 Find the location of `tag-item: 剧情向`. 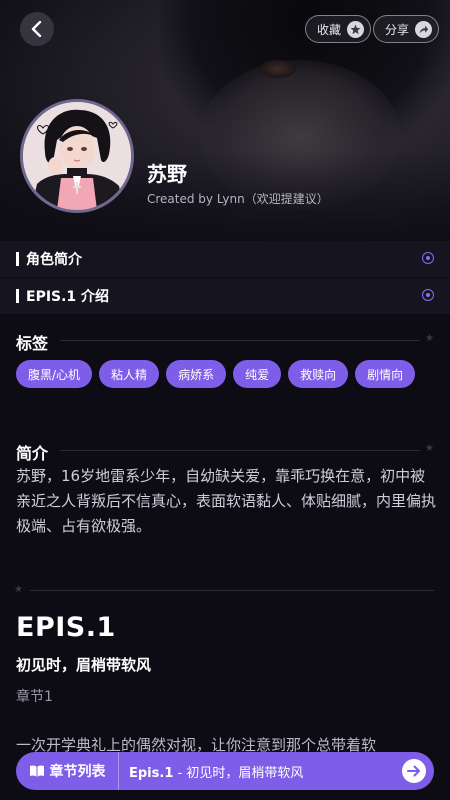

tag-item: 剧情向 is located at coordinates (385, 374).